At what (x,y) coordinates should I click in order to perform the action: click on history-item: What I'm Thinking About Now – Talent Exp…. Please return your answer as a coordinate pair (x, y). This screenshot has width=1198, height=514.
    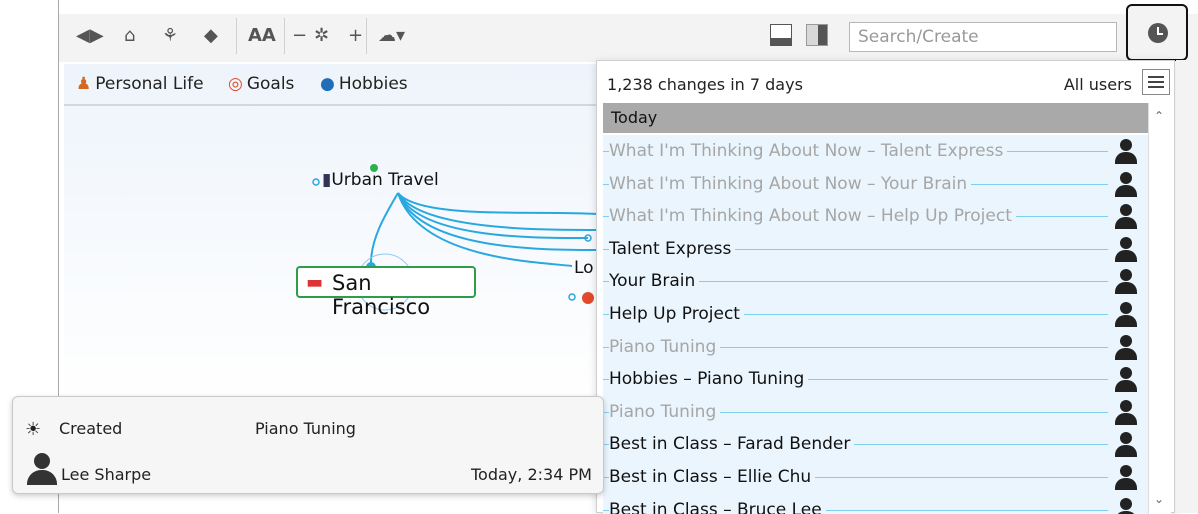
    Looking at the image, I should click on (875, 151).